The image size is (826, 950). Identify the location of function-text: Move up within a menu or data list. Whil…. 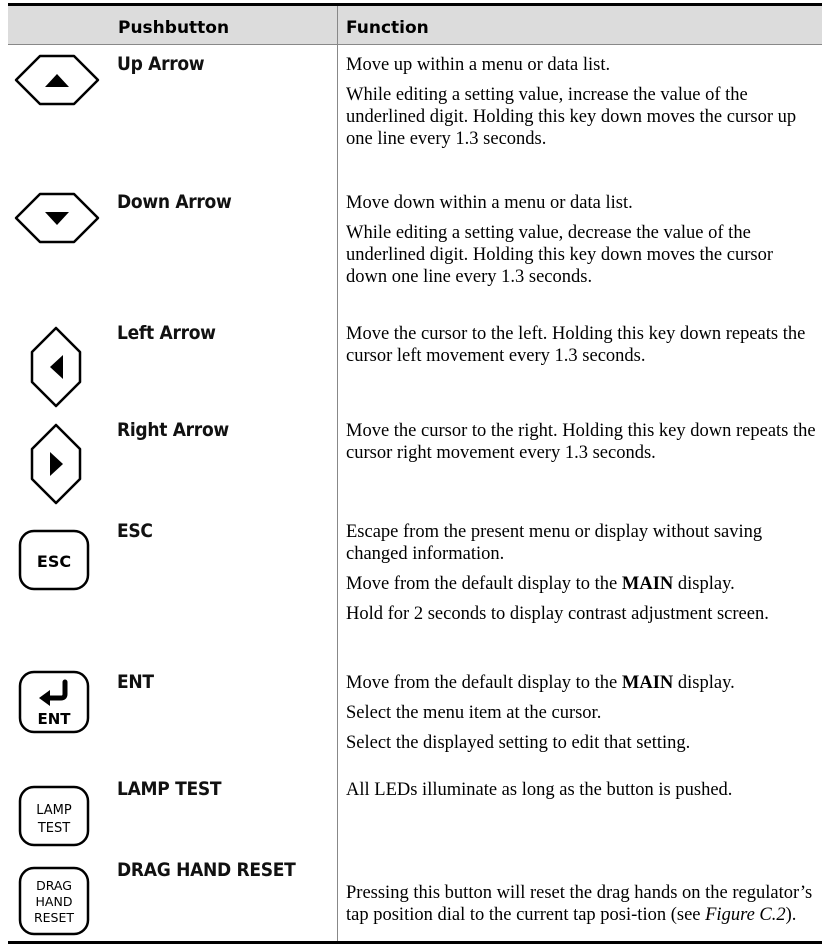
(571, 102).